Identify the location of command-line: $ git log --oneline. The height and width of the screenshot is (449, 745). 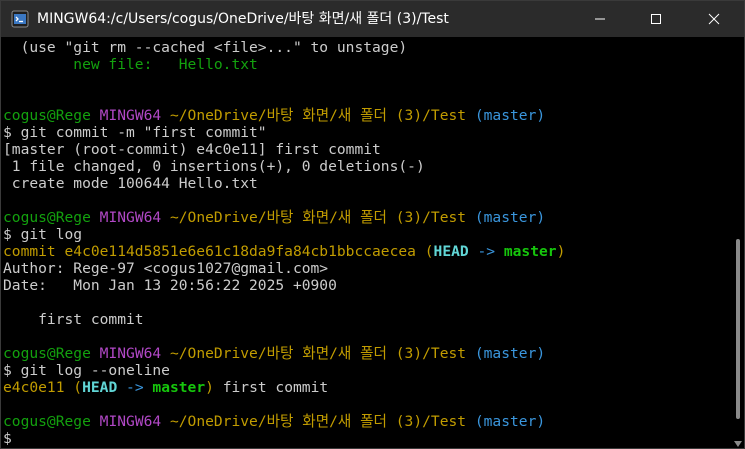
(86, 370).